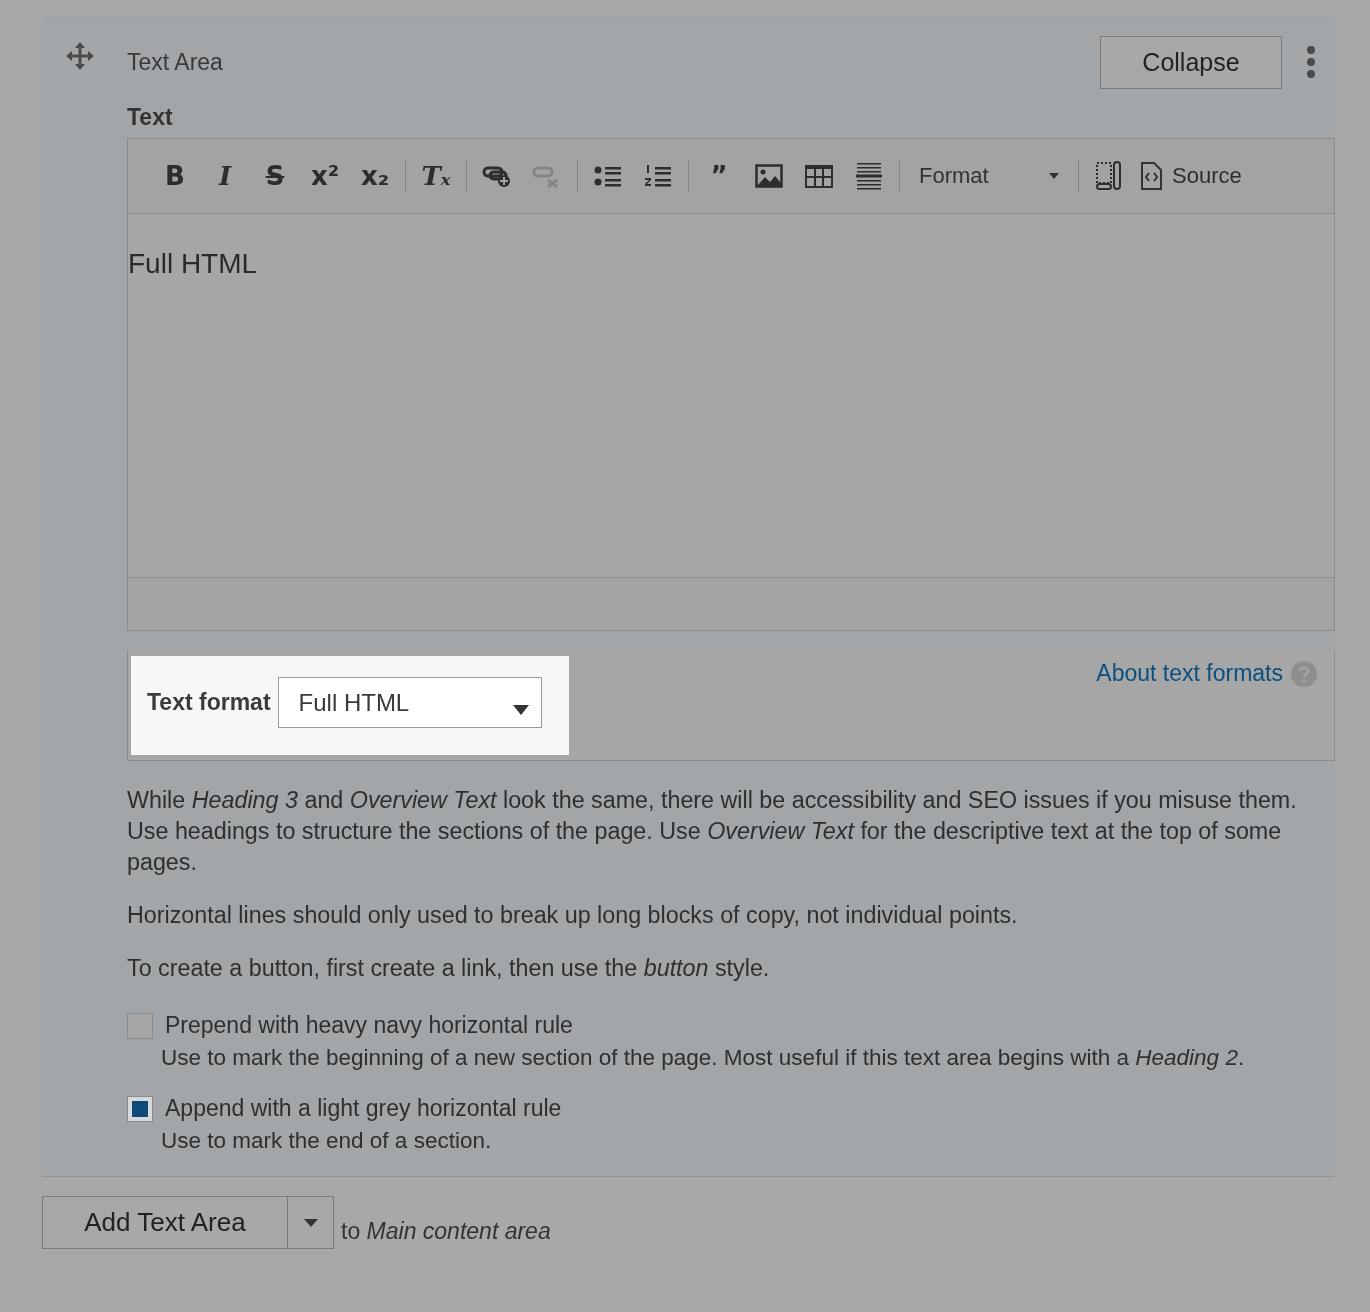 Image resolution: width=1370 pixels, height=1312 pixels. What do you see at coordinates (446, 1231) in the screenshot?
I see `add-target-text: to Main content area` at bounding box center [446, 1231].